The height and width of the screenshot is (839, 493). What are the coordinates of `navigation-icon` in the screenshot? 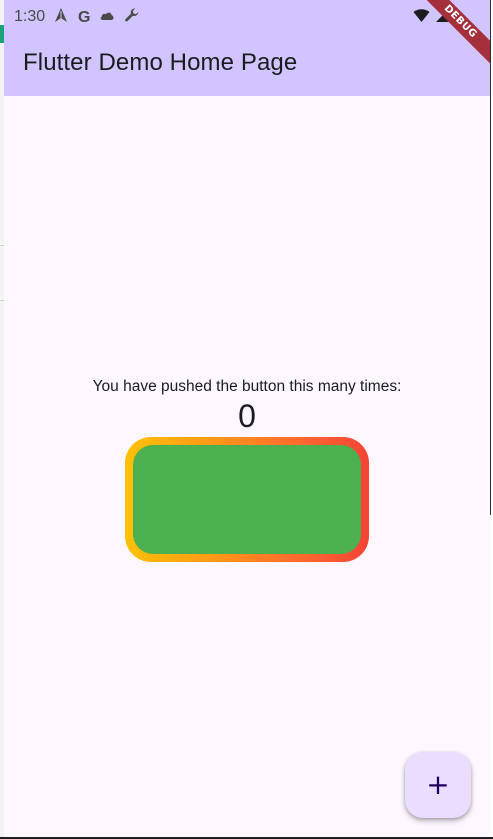 It's located at (61, 17).